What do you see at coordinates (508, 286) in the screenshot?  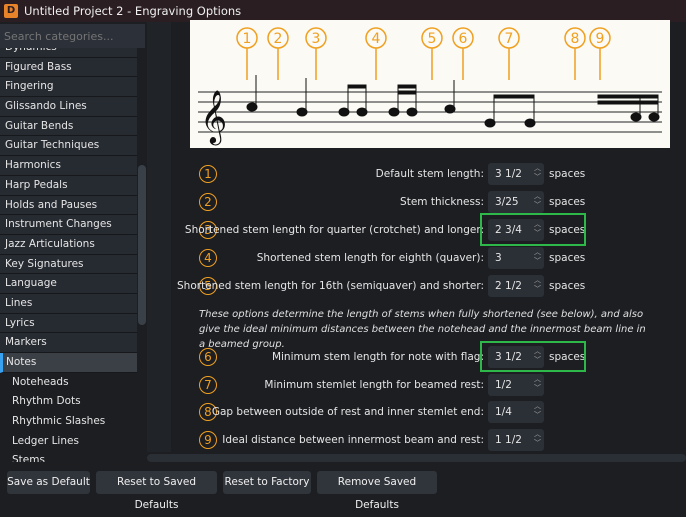 I see `spinbox-value: 2 1/2` at bounding box center [508, 286].